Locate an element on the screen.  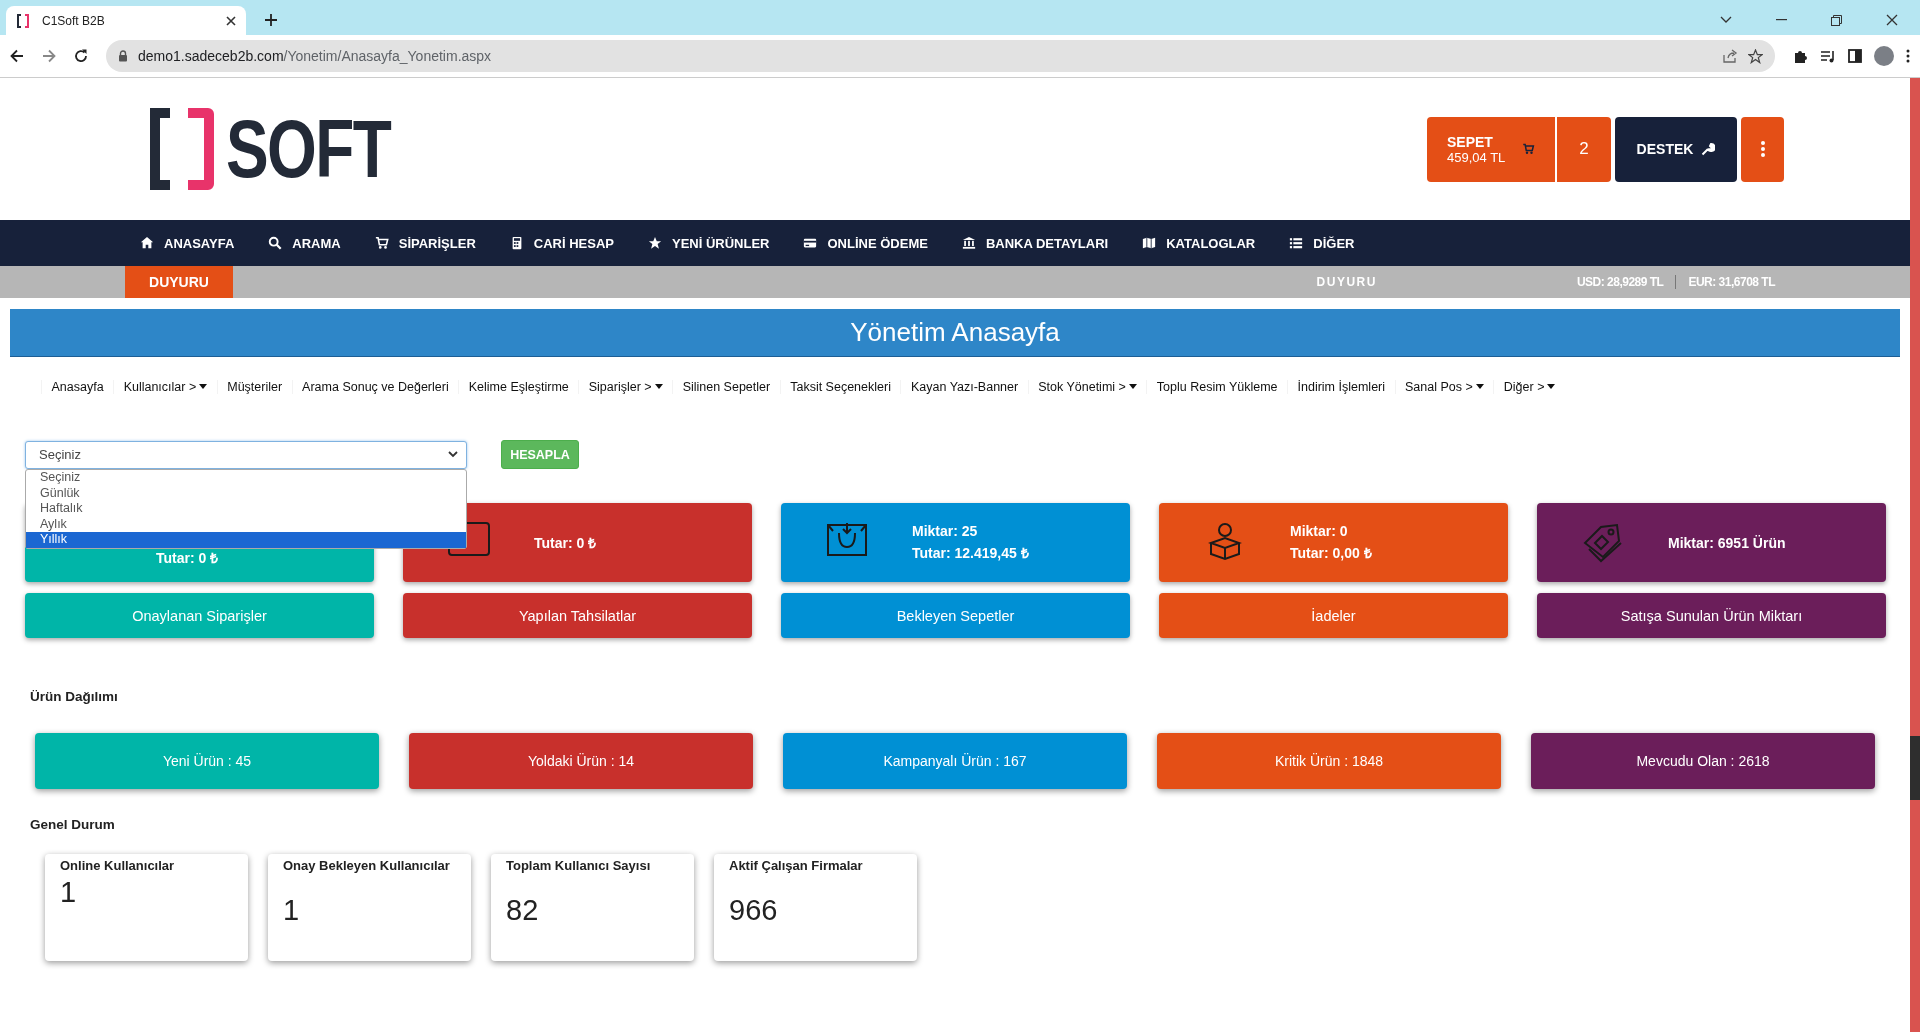
nav-item: ONLİNE ÖDEME is located at coordinates (865, 243).